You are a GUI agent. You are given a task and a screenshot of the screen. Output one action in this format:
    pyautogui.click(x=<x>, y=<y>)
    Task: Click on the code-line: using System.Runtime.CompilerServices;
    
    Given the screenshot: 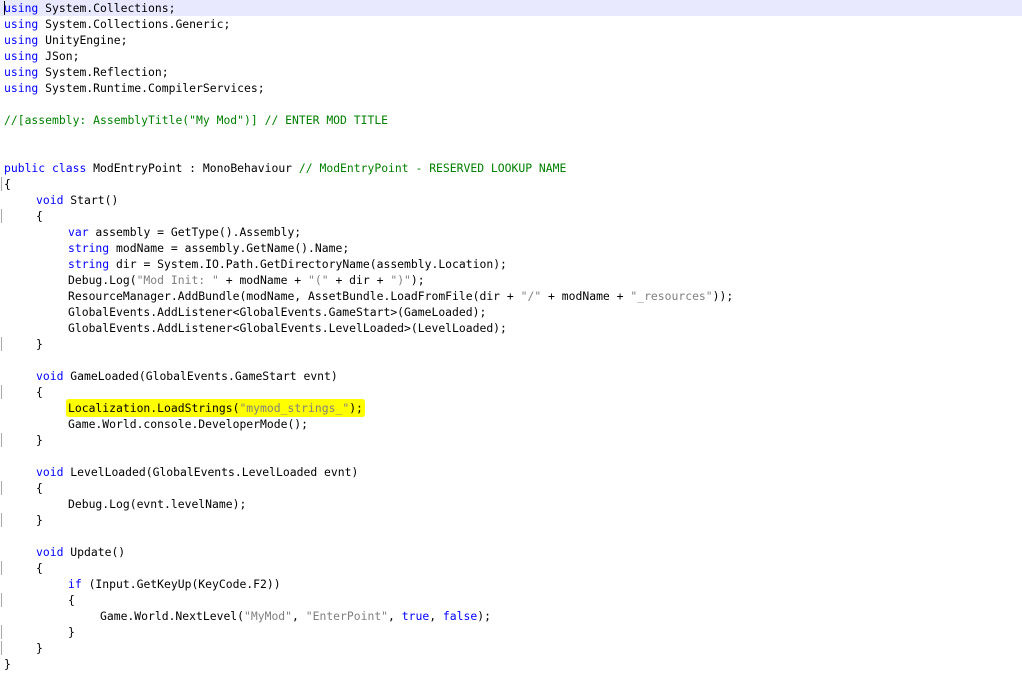 What is the action you would take?
    pyautogui.click(x=134, y=88)
    